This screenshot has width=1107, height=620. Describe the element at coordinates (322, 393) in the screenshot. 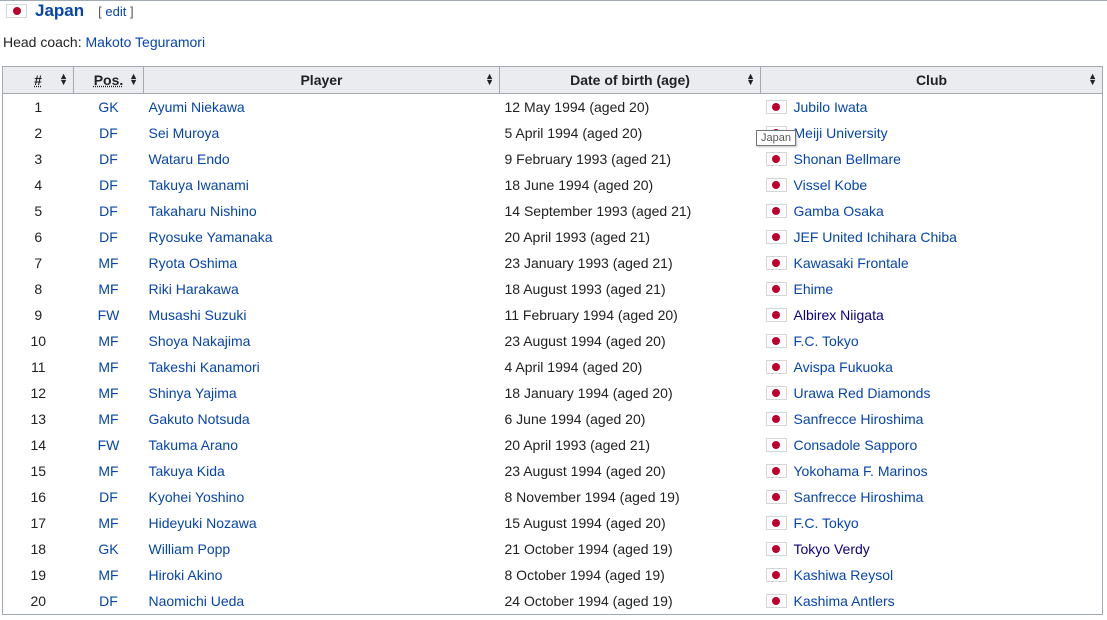

I see `player-name-link: Shinya Yajima` at that location.